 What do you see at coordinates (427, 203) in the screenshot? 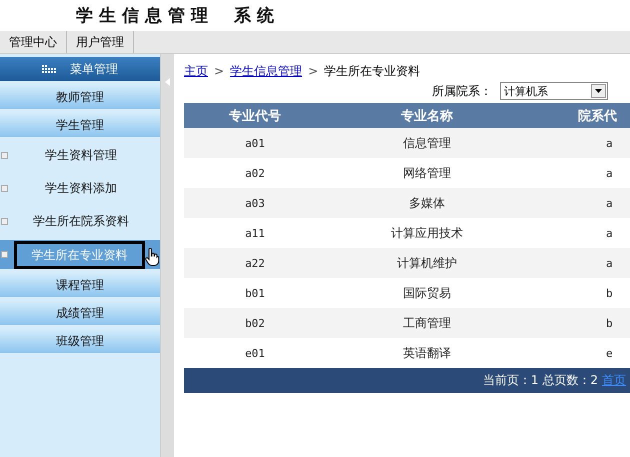
I see `table-cell: 多媒体` at bounding box center [427, 203].